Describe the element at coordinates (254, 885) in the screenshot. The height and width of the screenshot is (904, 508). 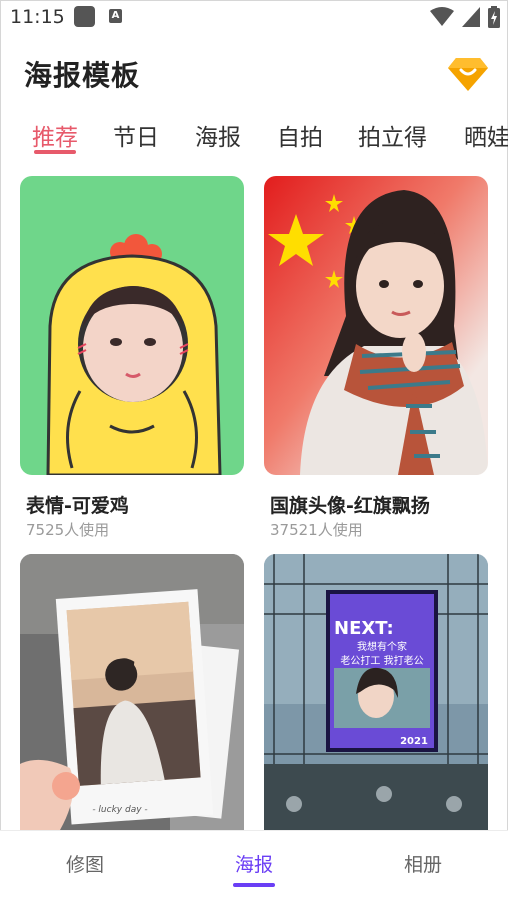
I see `active-nav-indicator` at that location.